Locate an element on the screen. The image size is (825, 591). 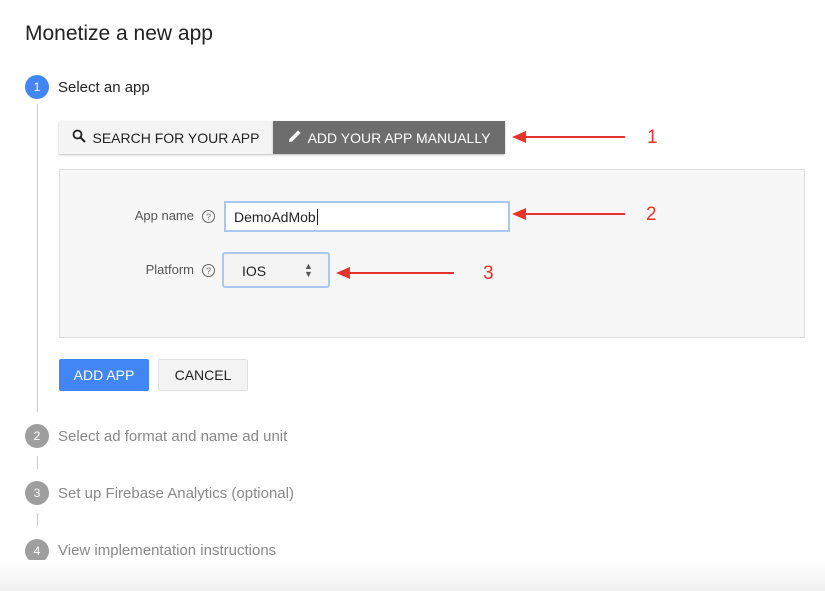
platform-value: IOS is located at coordinates (254, 271).